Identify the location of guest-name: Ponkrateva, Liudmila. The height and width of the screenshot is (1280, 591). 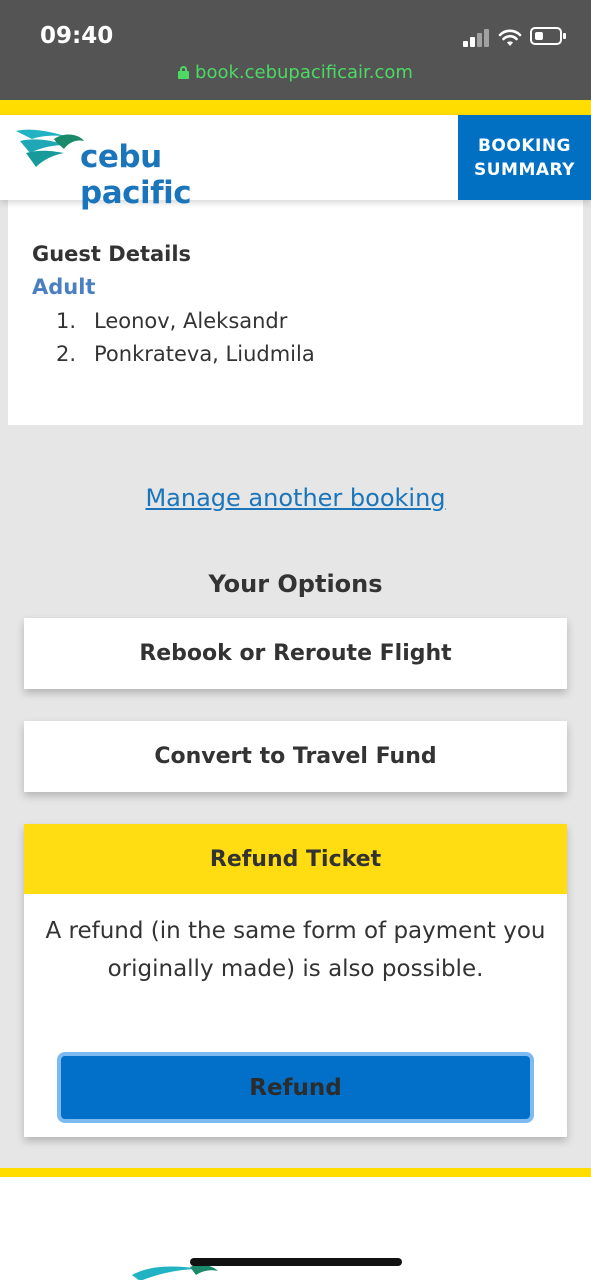
(204, 354).